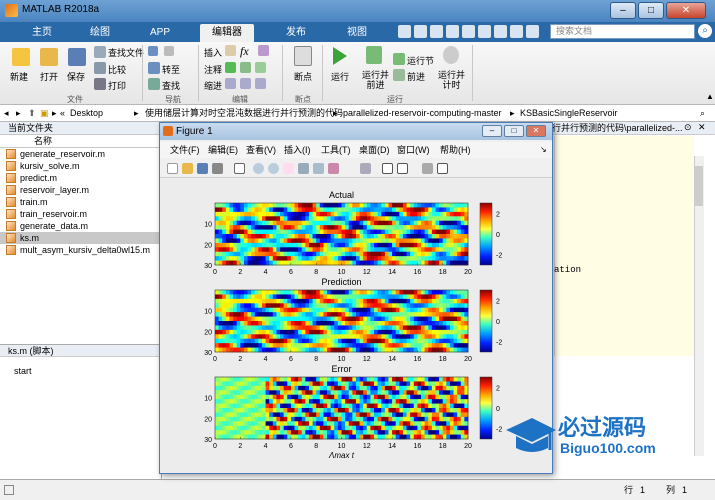 This screenshot has height=500, width=715. What do you see at coordinates (245, 83) in the screenshot?
I see `increase-indent-icon` at bounding box center [245, 83].